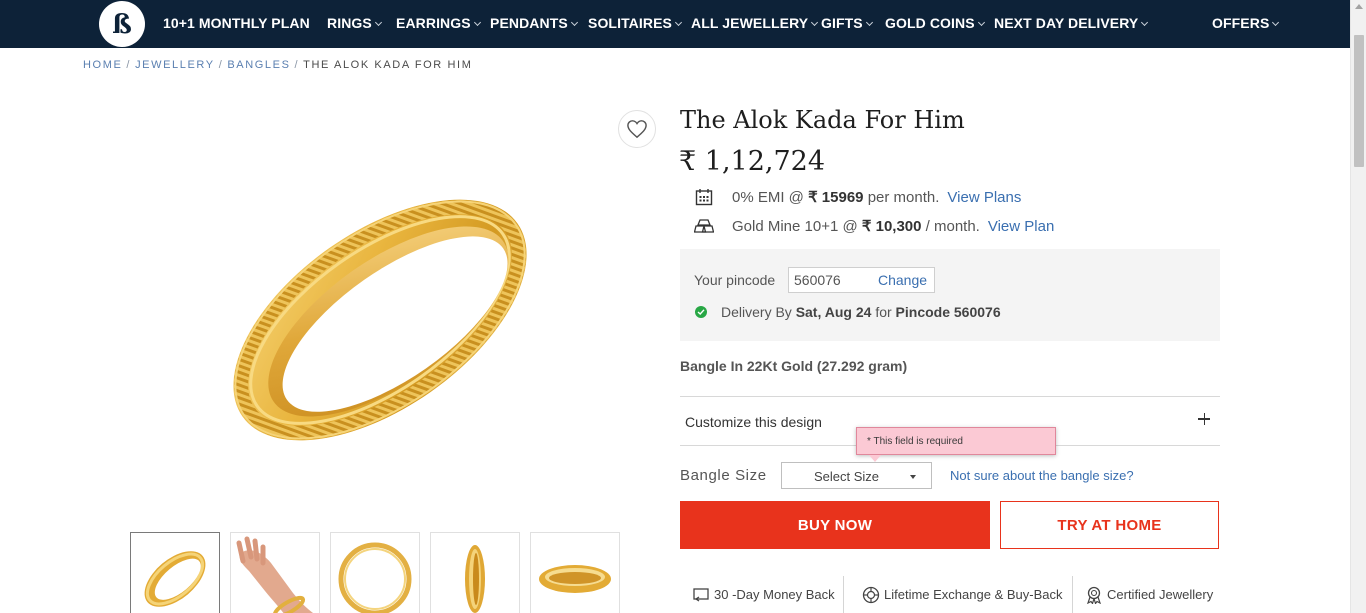 The image size is (1366, 613). What do you see at coordinates (438, 23) in the screenshot?
I see `nav-earrings: EARRINGS` at bounding box center [438, 23].